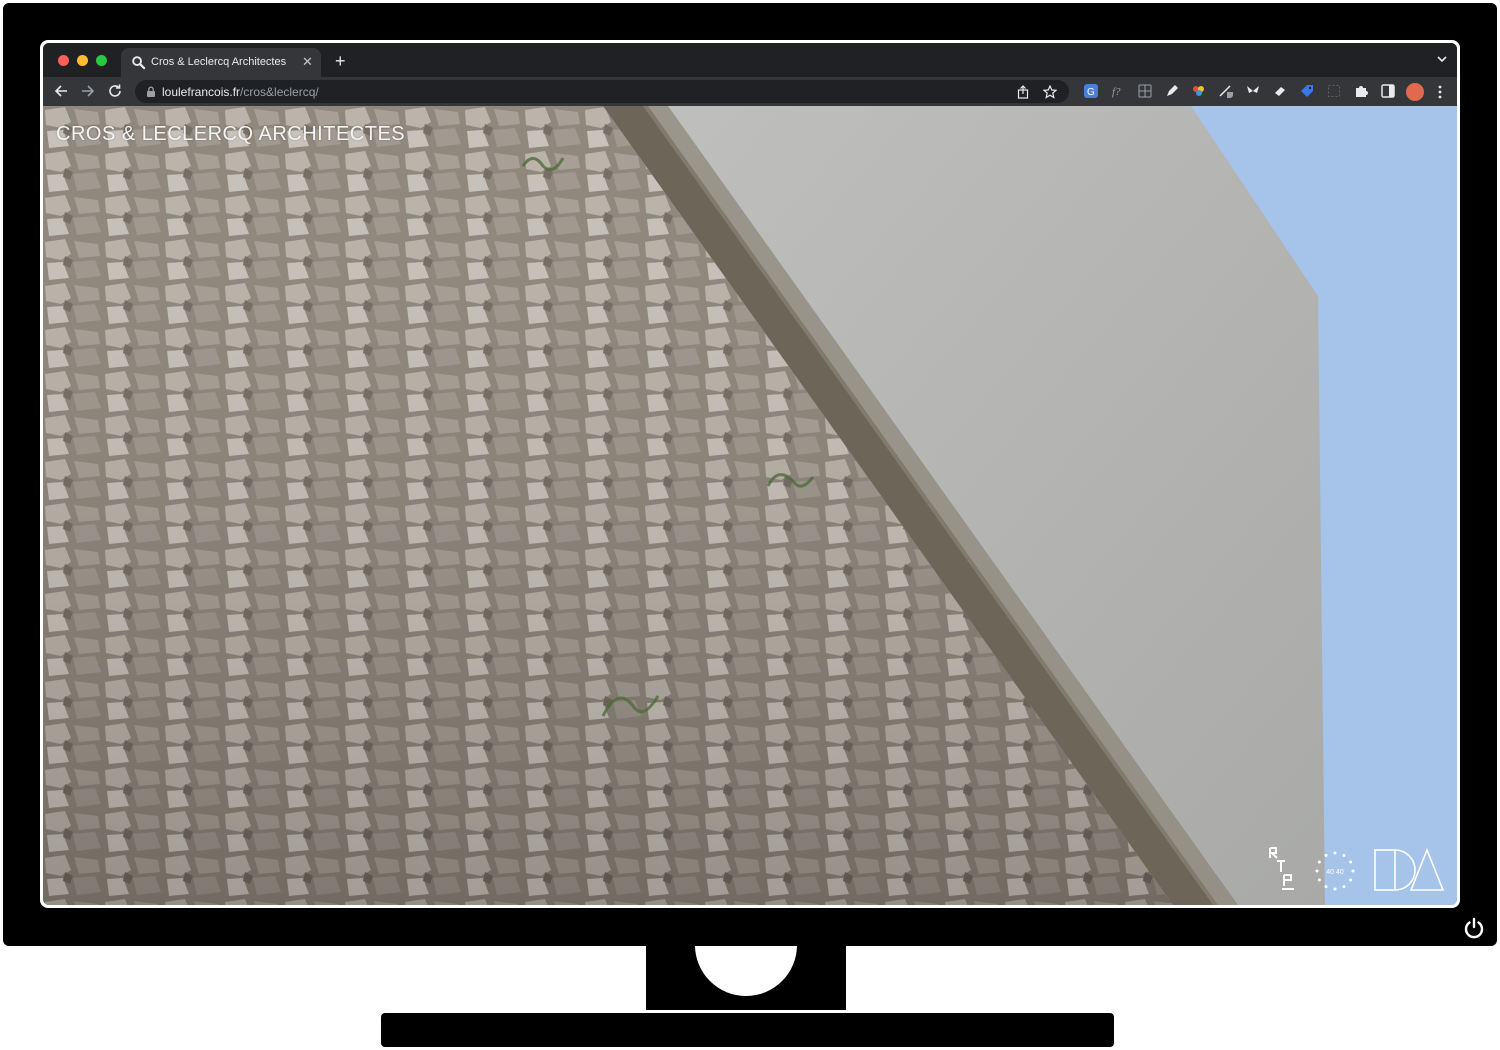  I want to click on window-minimize-button, so click(82, 60).